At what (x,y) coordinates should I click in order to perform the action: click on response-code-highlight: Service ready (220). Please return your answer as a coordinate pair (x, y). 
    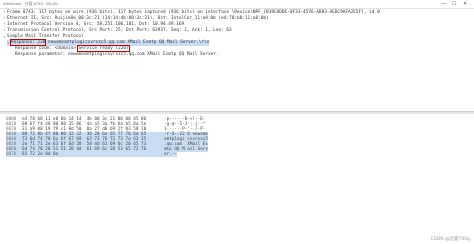
    Looking at the image, I should click on (103, 48).